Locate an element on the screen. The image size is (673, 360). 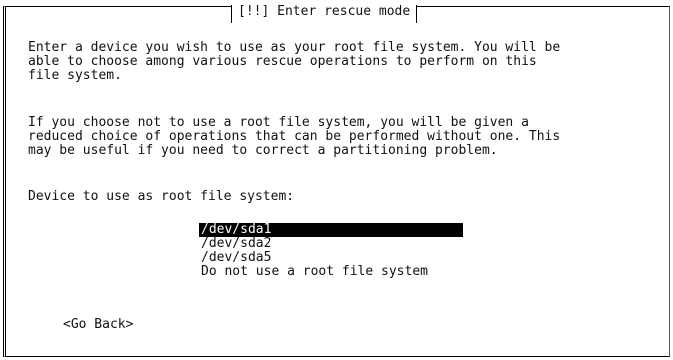
go-back-button: <Go Back> is located at coordinates (98, 325).